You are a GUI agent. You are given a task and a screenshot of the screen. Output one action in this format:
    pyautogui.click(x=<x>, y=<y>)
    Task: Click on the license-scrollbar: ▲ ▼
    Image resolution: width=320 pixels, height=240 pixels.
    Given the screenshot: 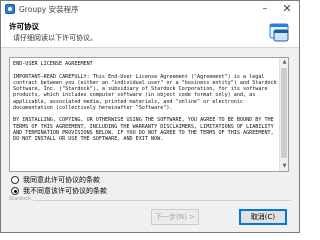 What is the action you would take?
    pyautogui.click(x=283, y=114)
    